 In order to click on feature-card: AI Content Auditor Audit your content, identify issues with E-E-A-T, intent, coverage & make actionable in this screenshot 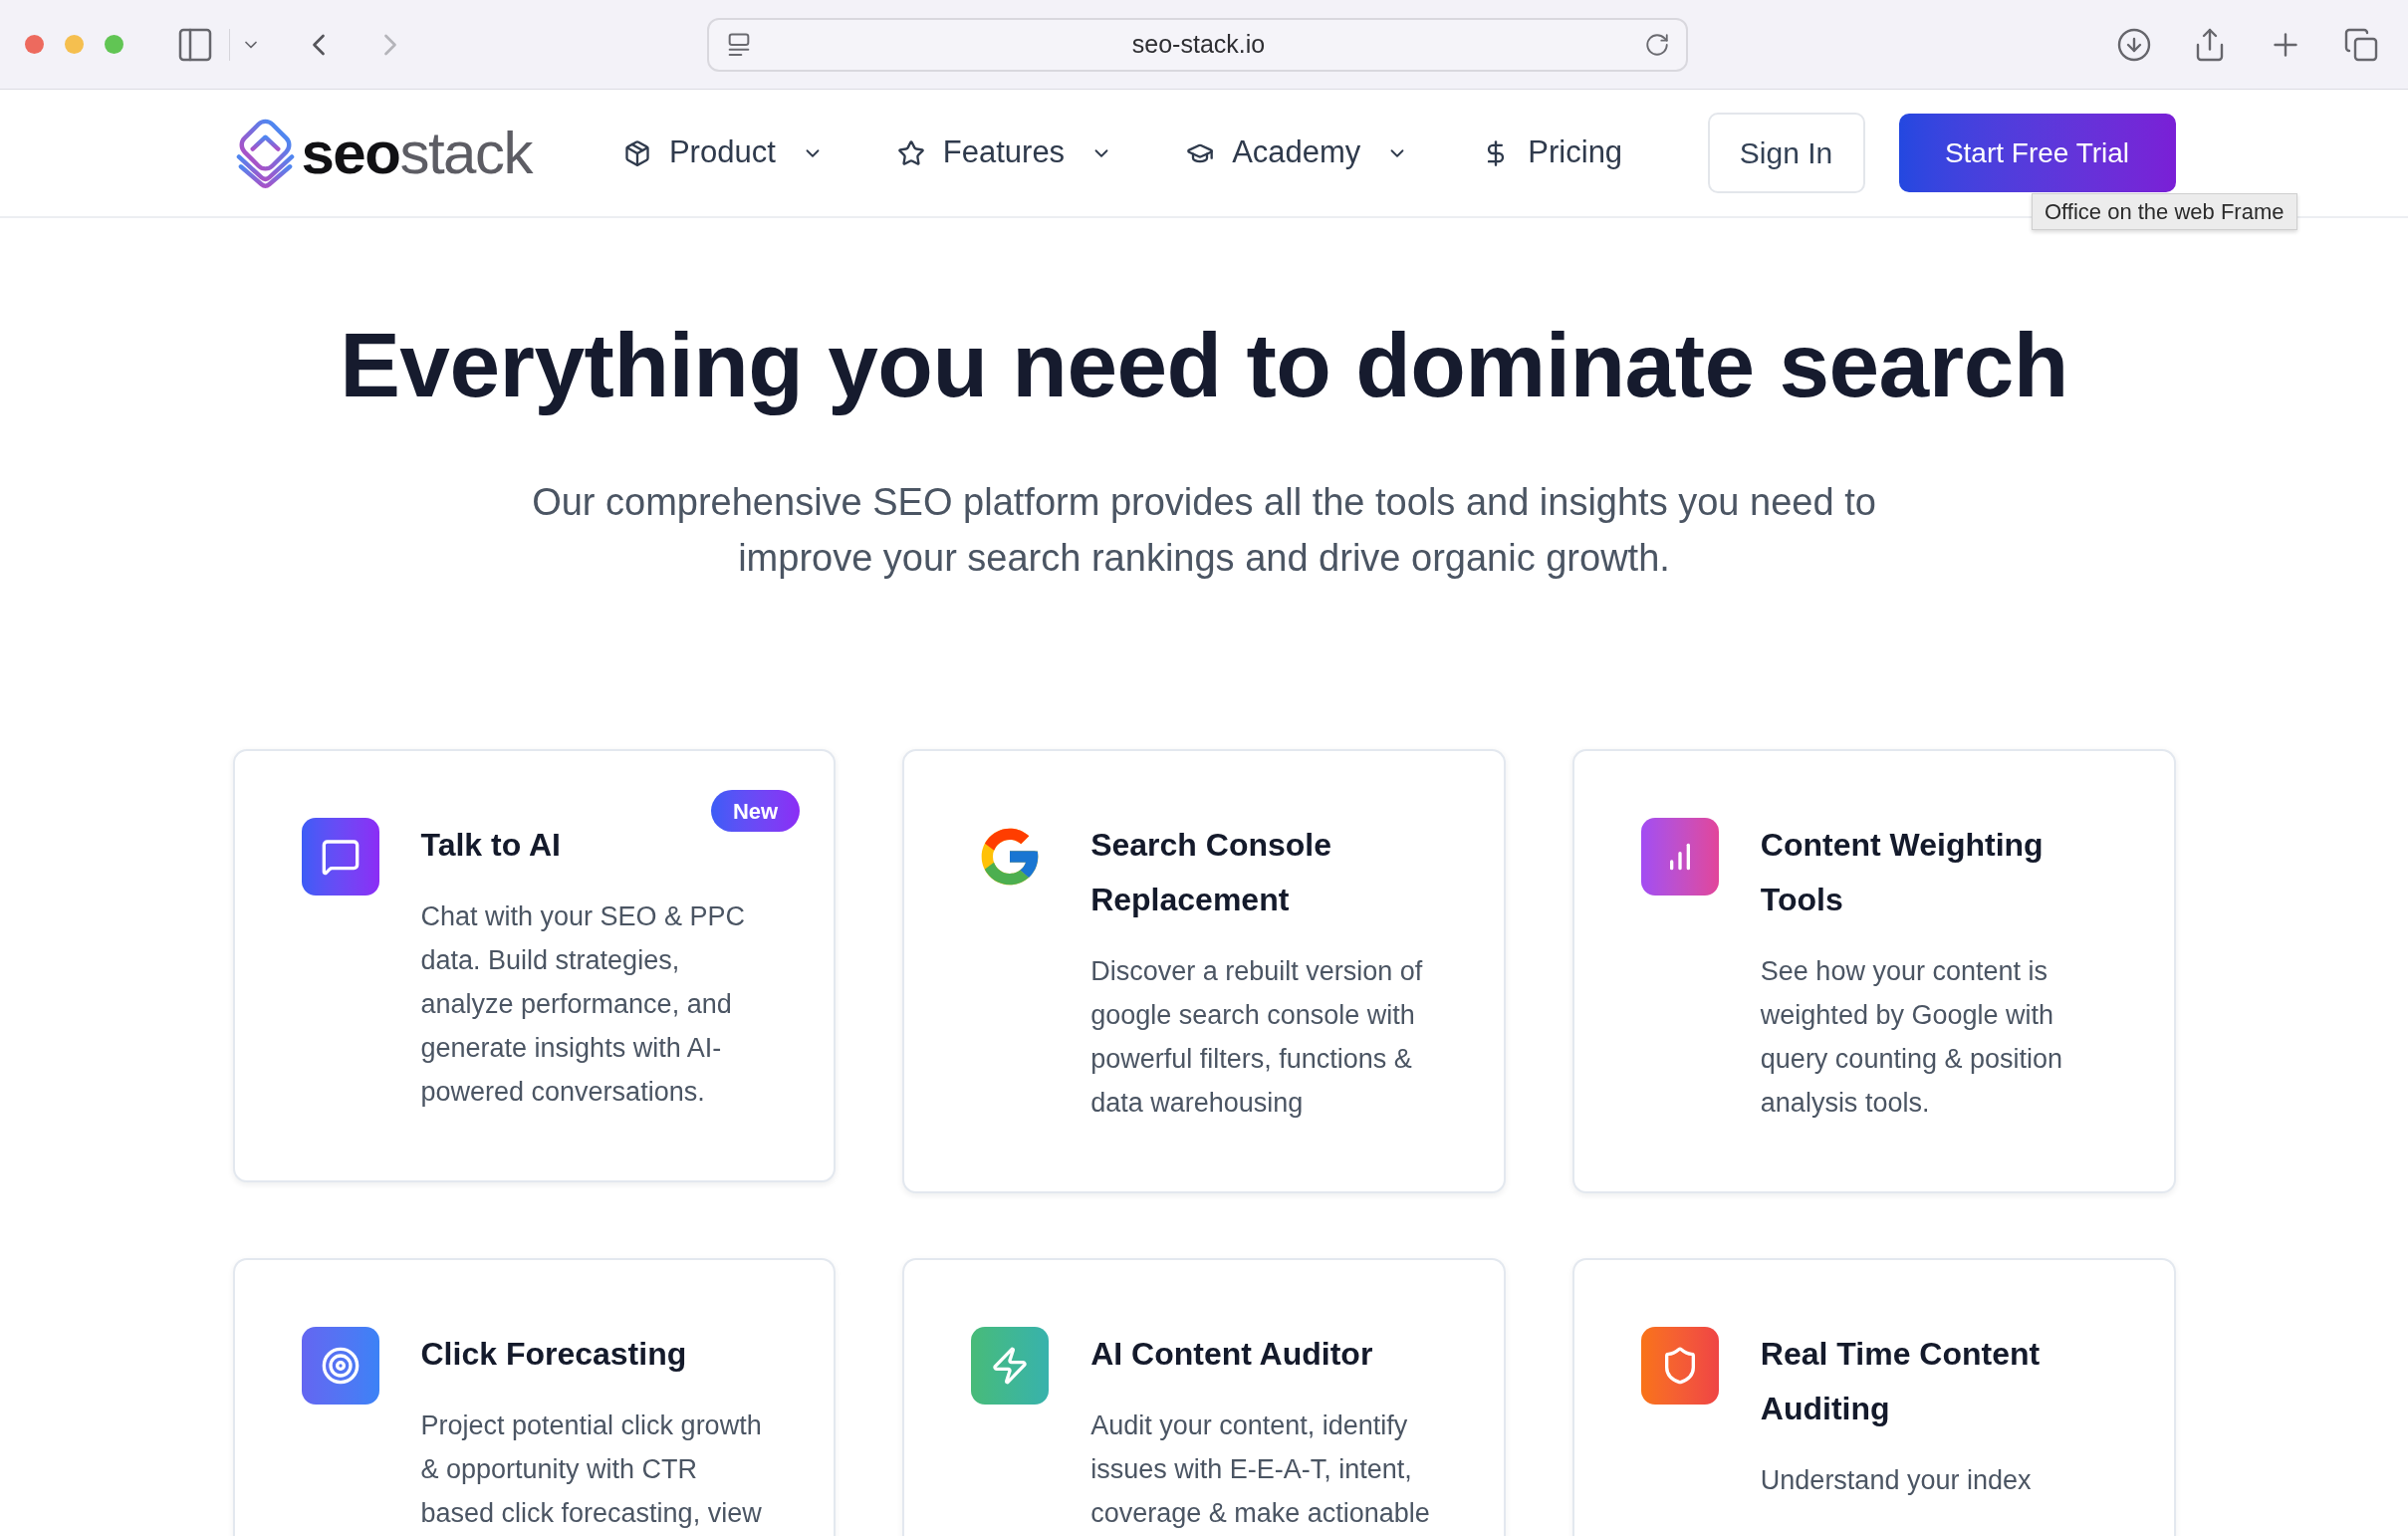, I will do `click(1204, 1397)`.